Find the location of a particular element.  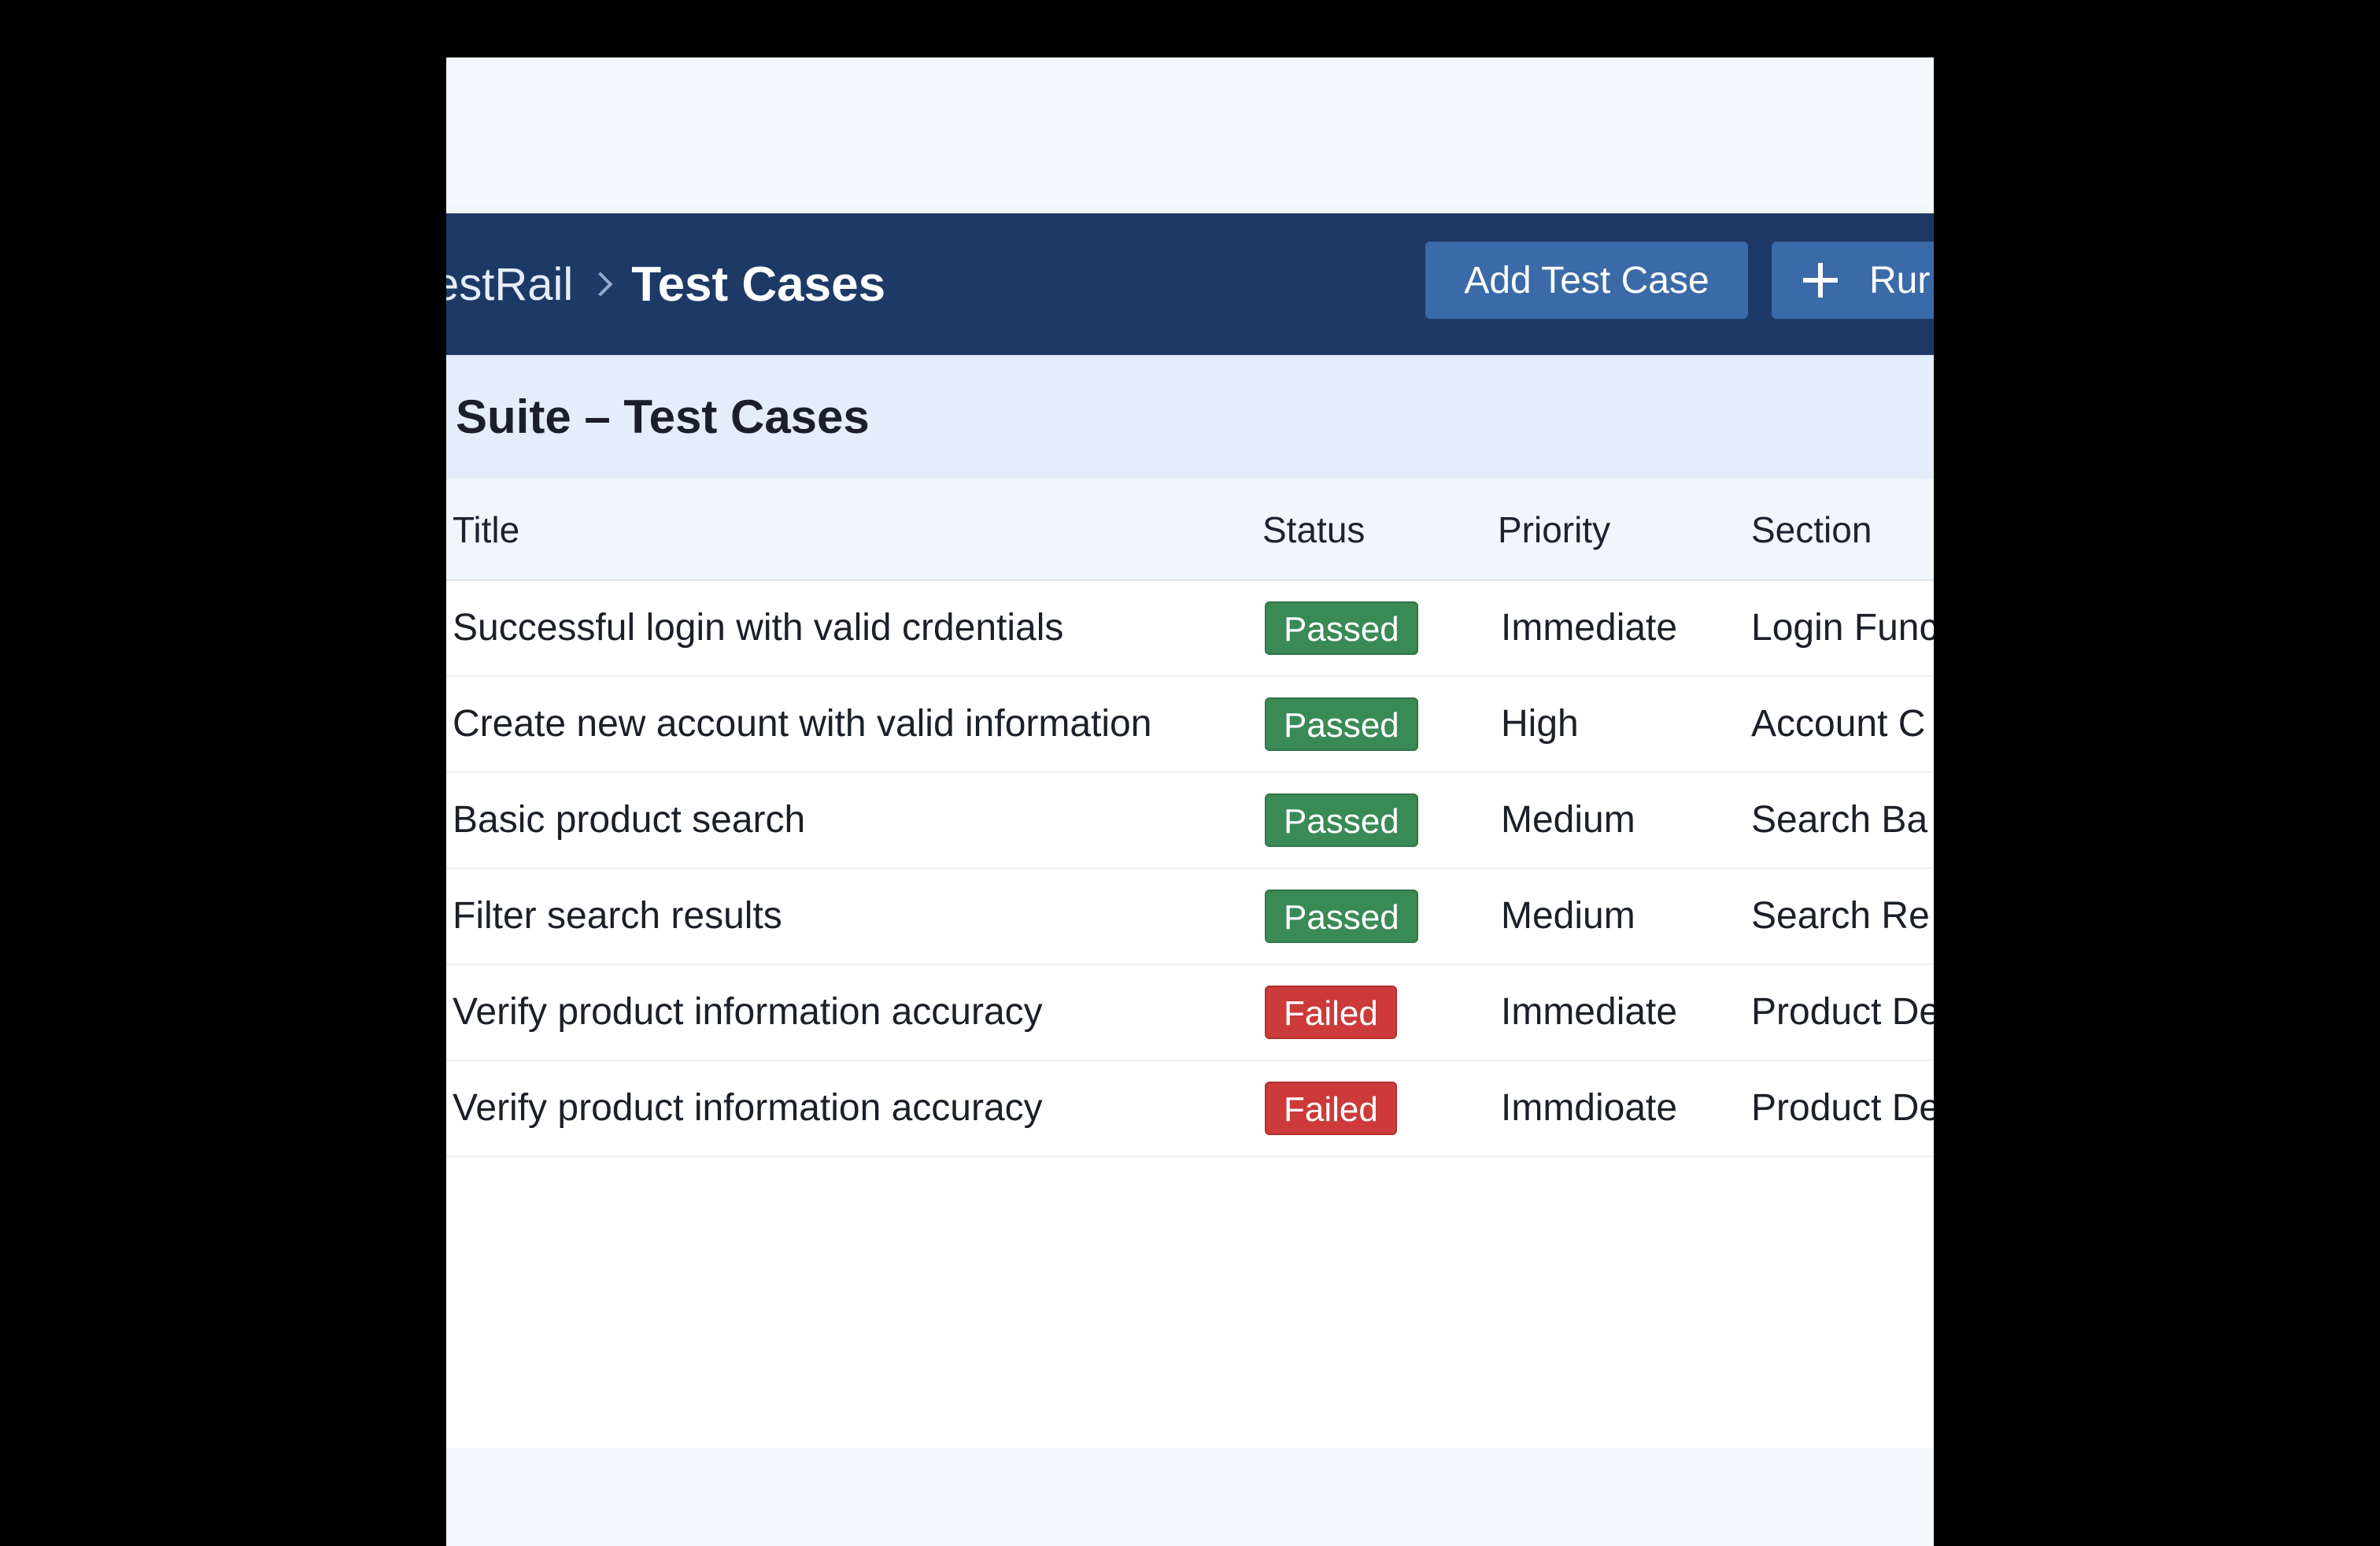

section-value: Search Re is located at coordinates (1840, 916).